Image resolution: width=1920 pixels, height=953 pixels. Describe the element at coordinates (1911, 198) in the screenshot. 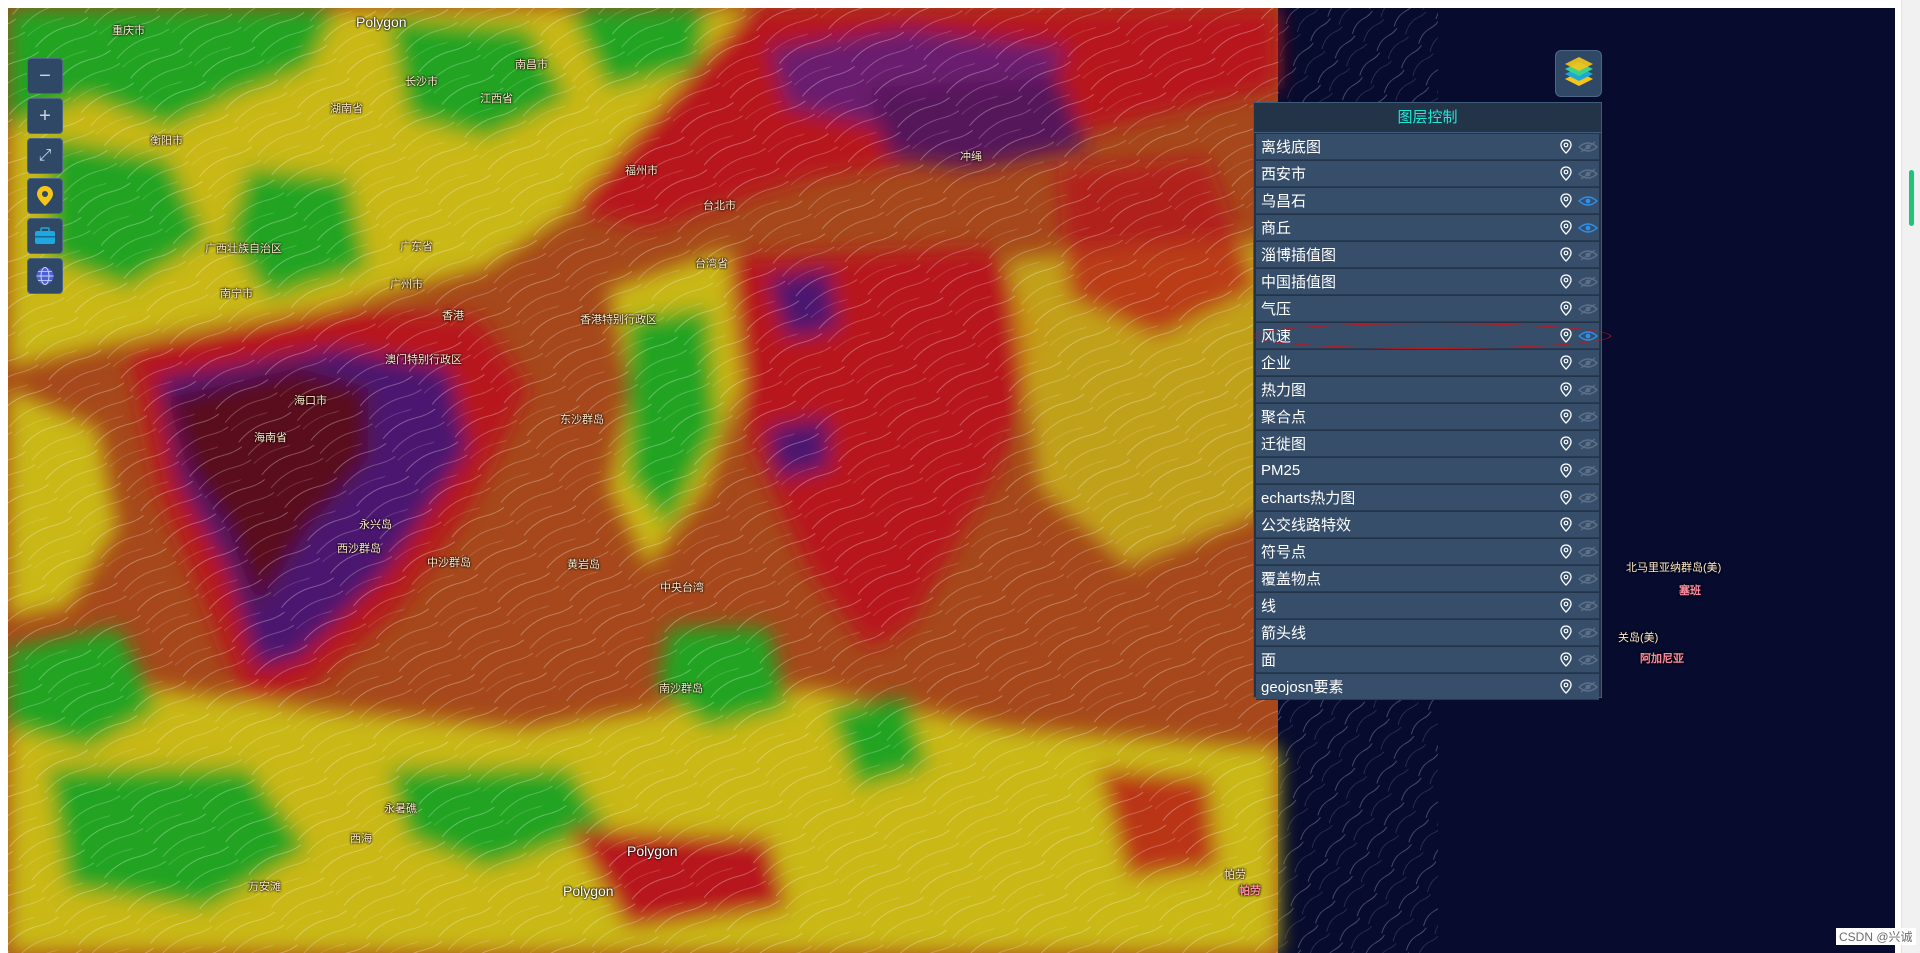

I see `scroll-thumb` at that location.